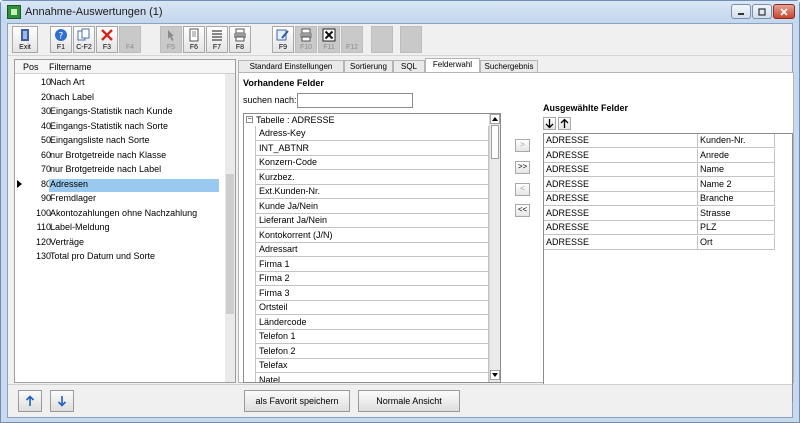 The image size is (800, 423). I want to click on maximize-button, so click(762, 11).